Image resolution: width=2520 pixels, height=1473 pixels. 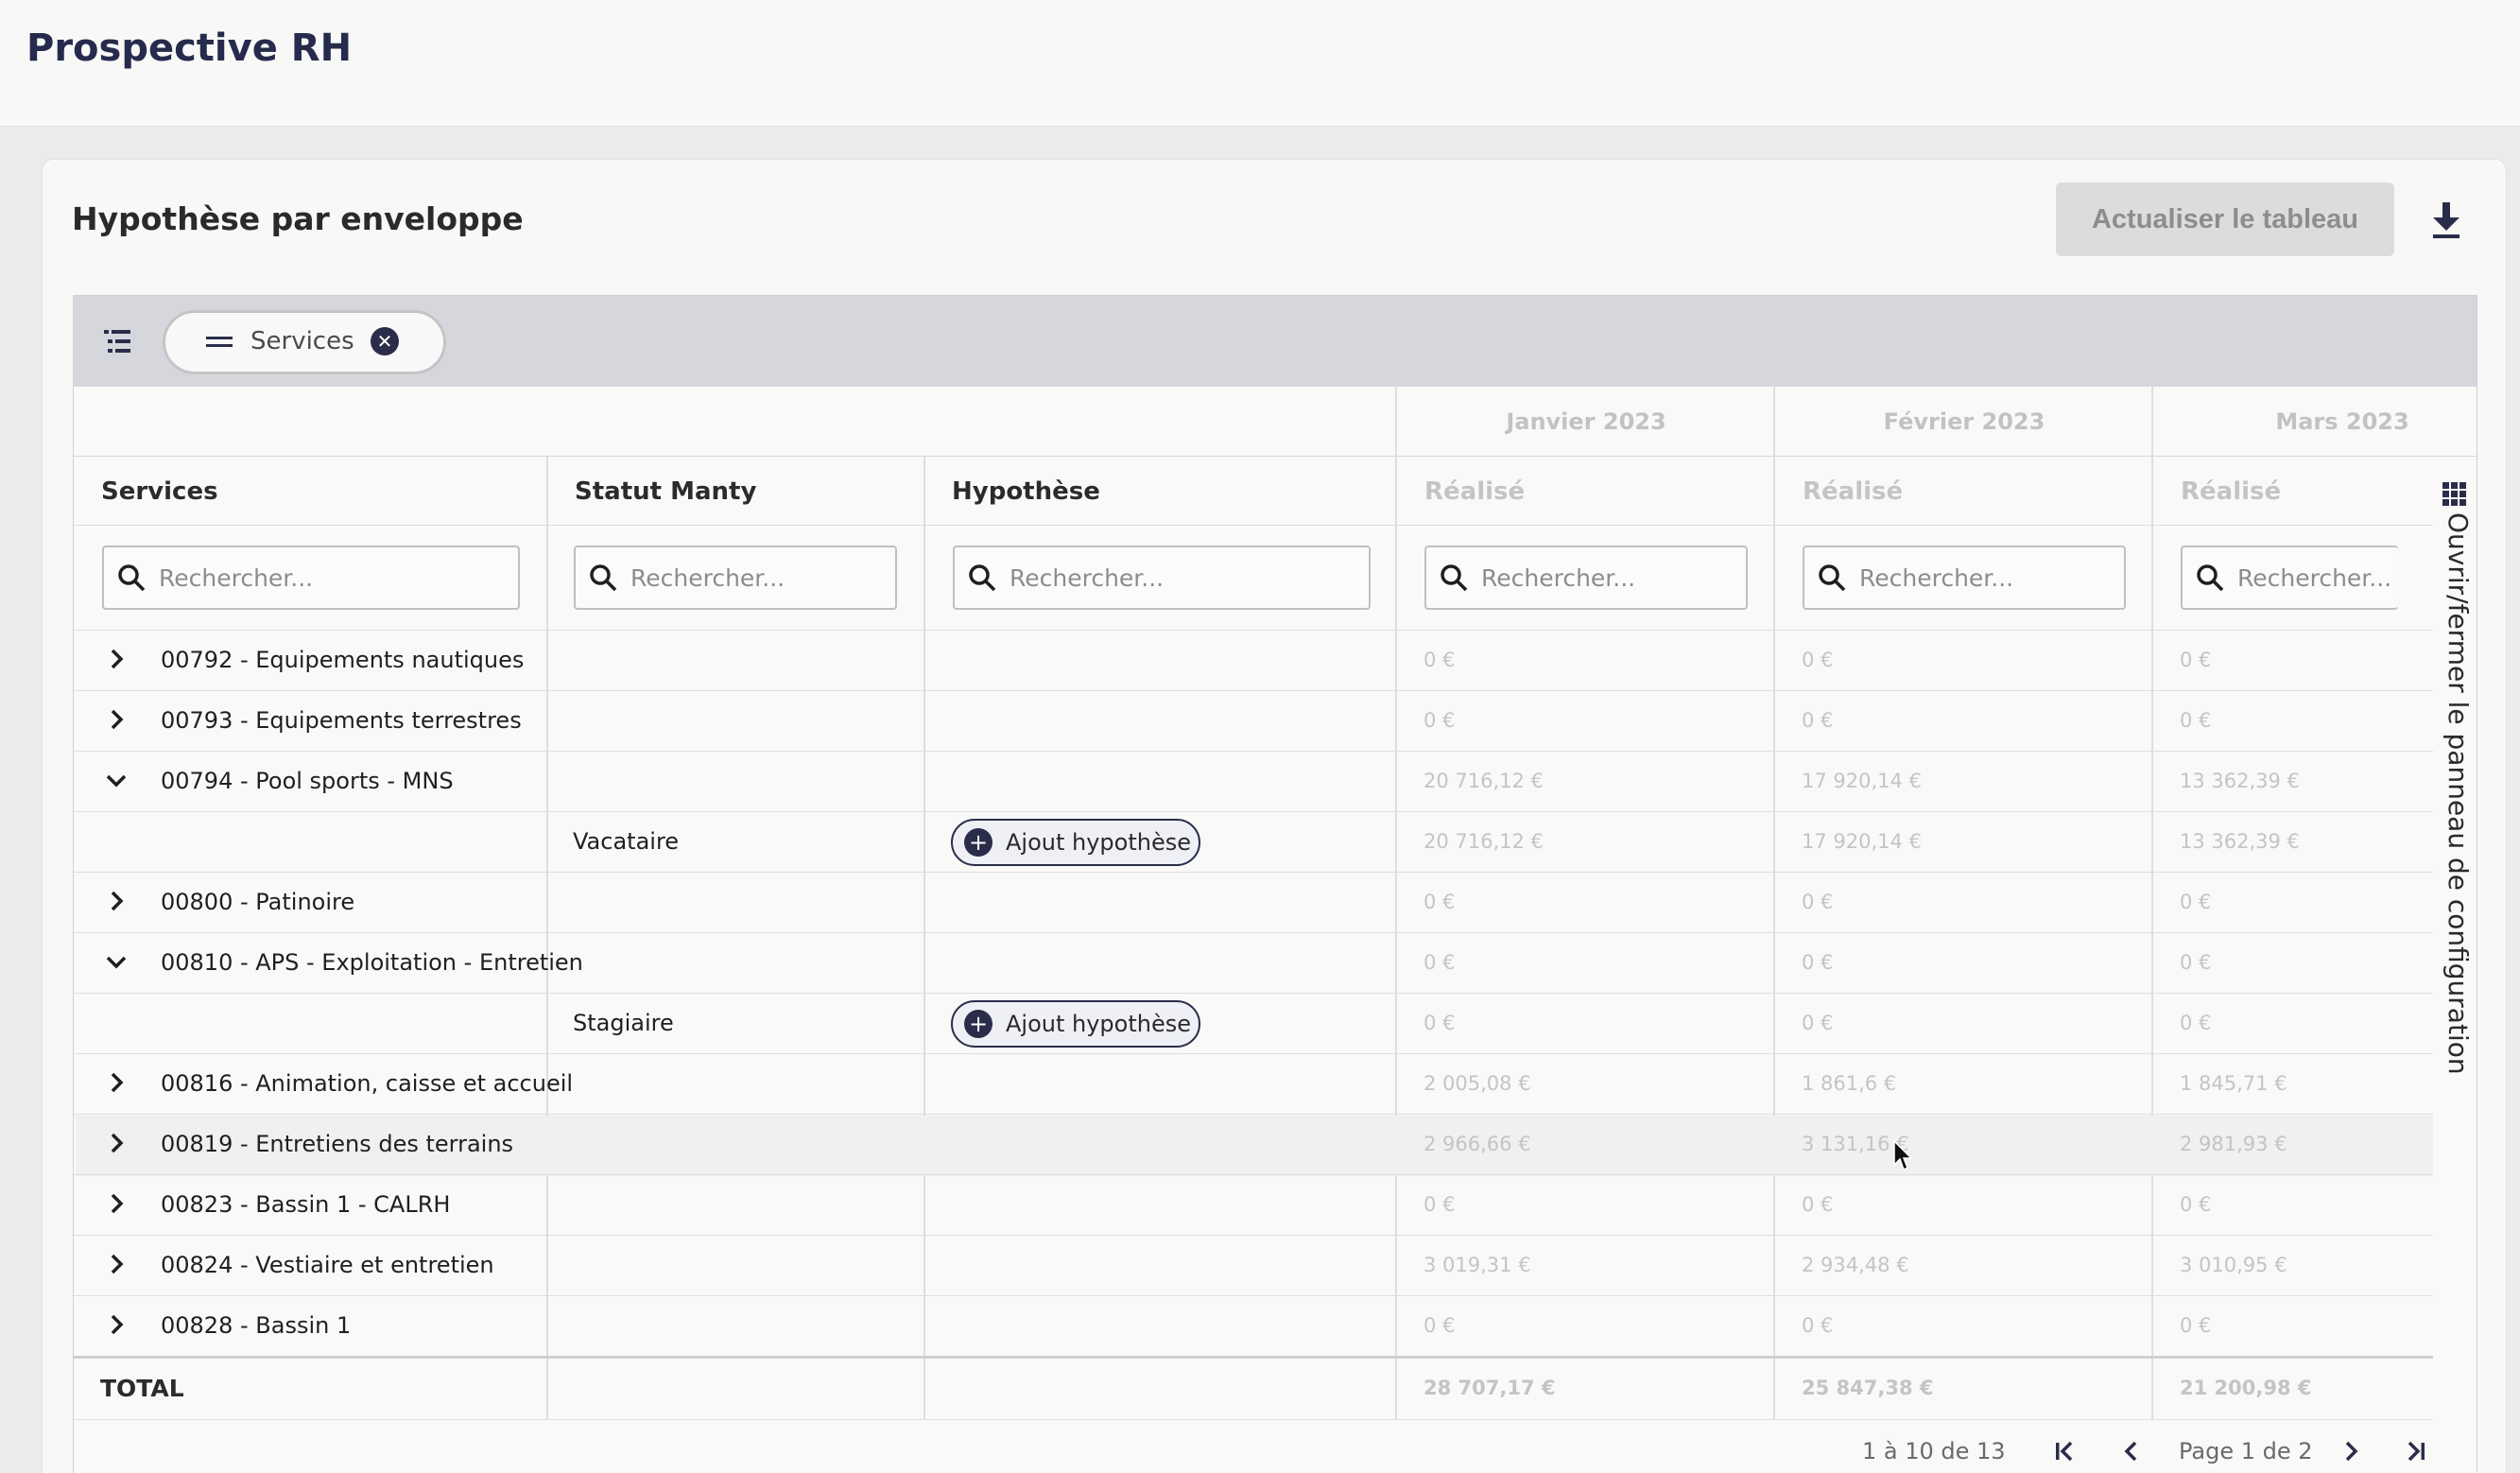 I want to click on cell-fevrier: 17 920,14 €, so click(x=1862, y=842).